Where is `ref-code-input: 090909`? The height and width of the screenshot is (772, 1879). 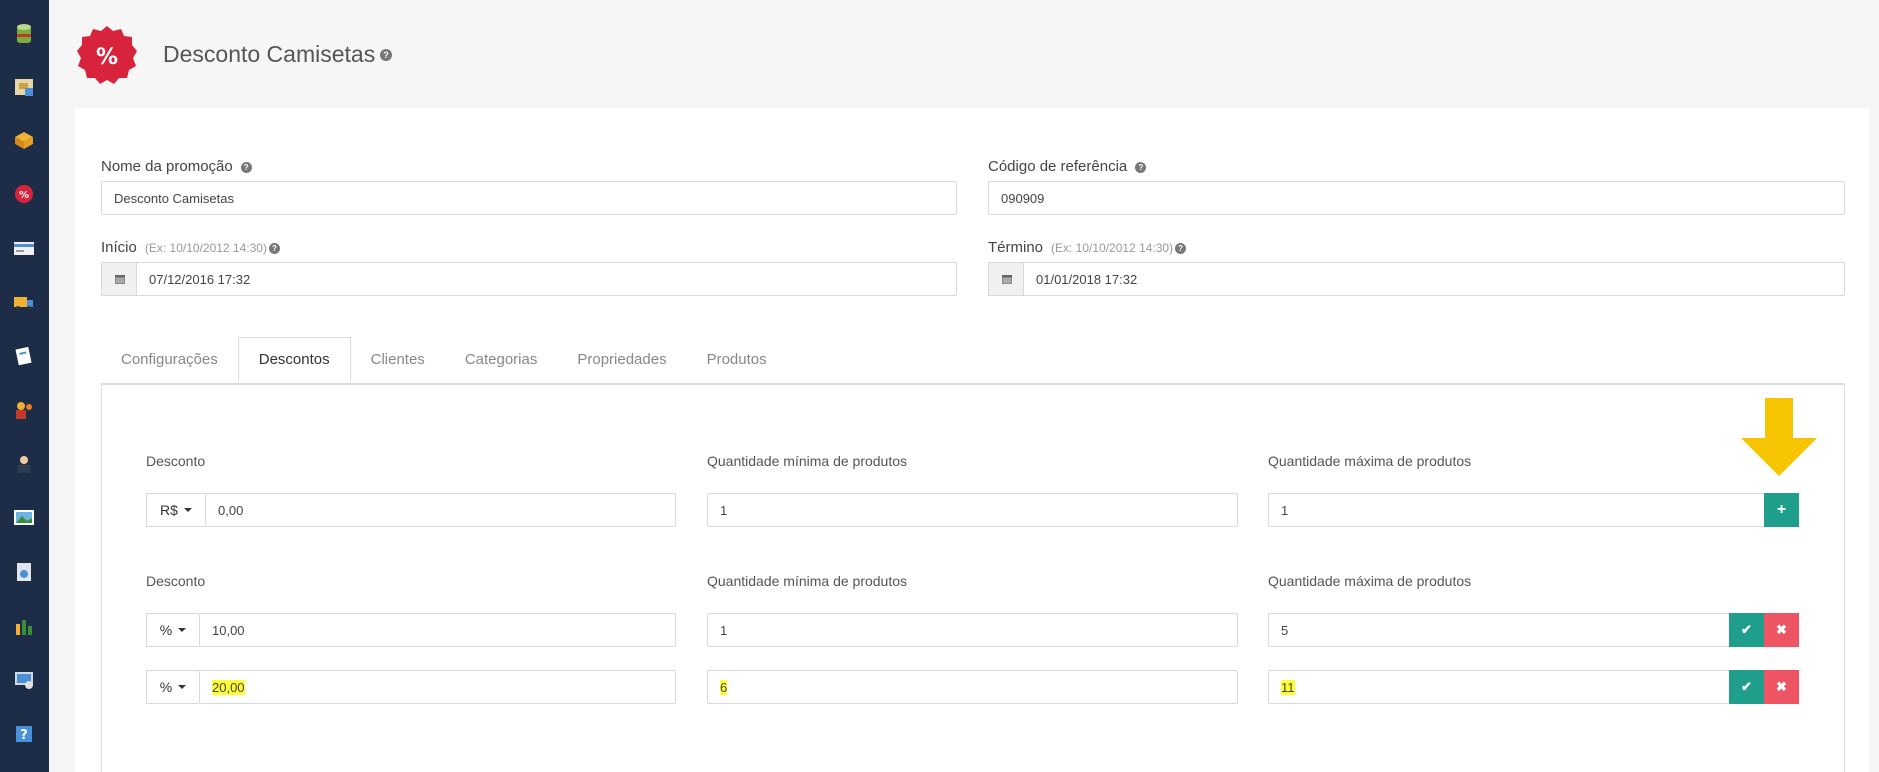
ref-code-input: 090909 is located at coordinates (1416, 198).